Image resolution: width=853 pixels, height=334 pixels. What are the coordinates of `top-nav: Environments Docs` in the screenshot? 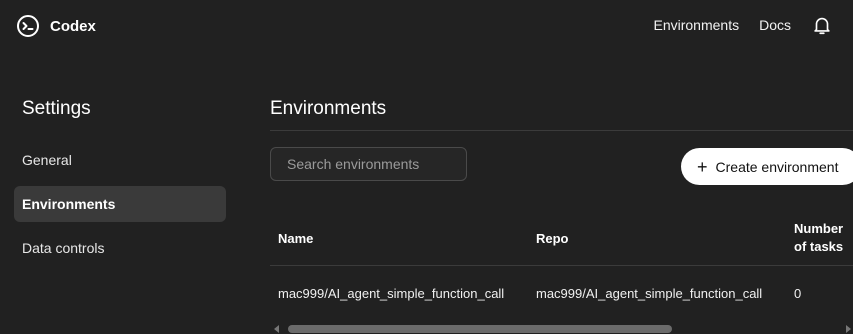 It's located at (744, 25).